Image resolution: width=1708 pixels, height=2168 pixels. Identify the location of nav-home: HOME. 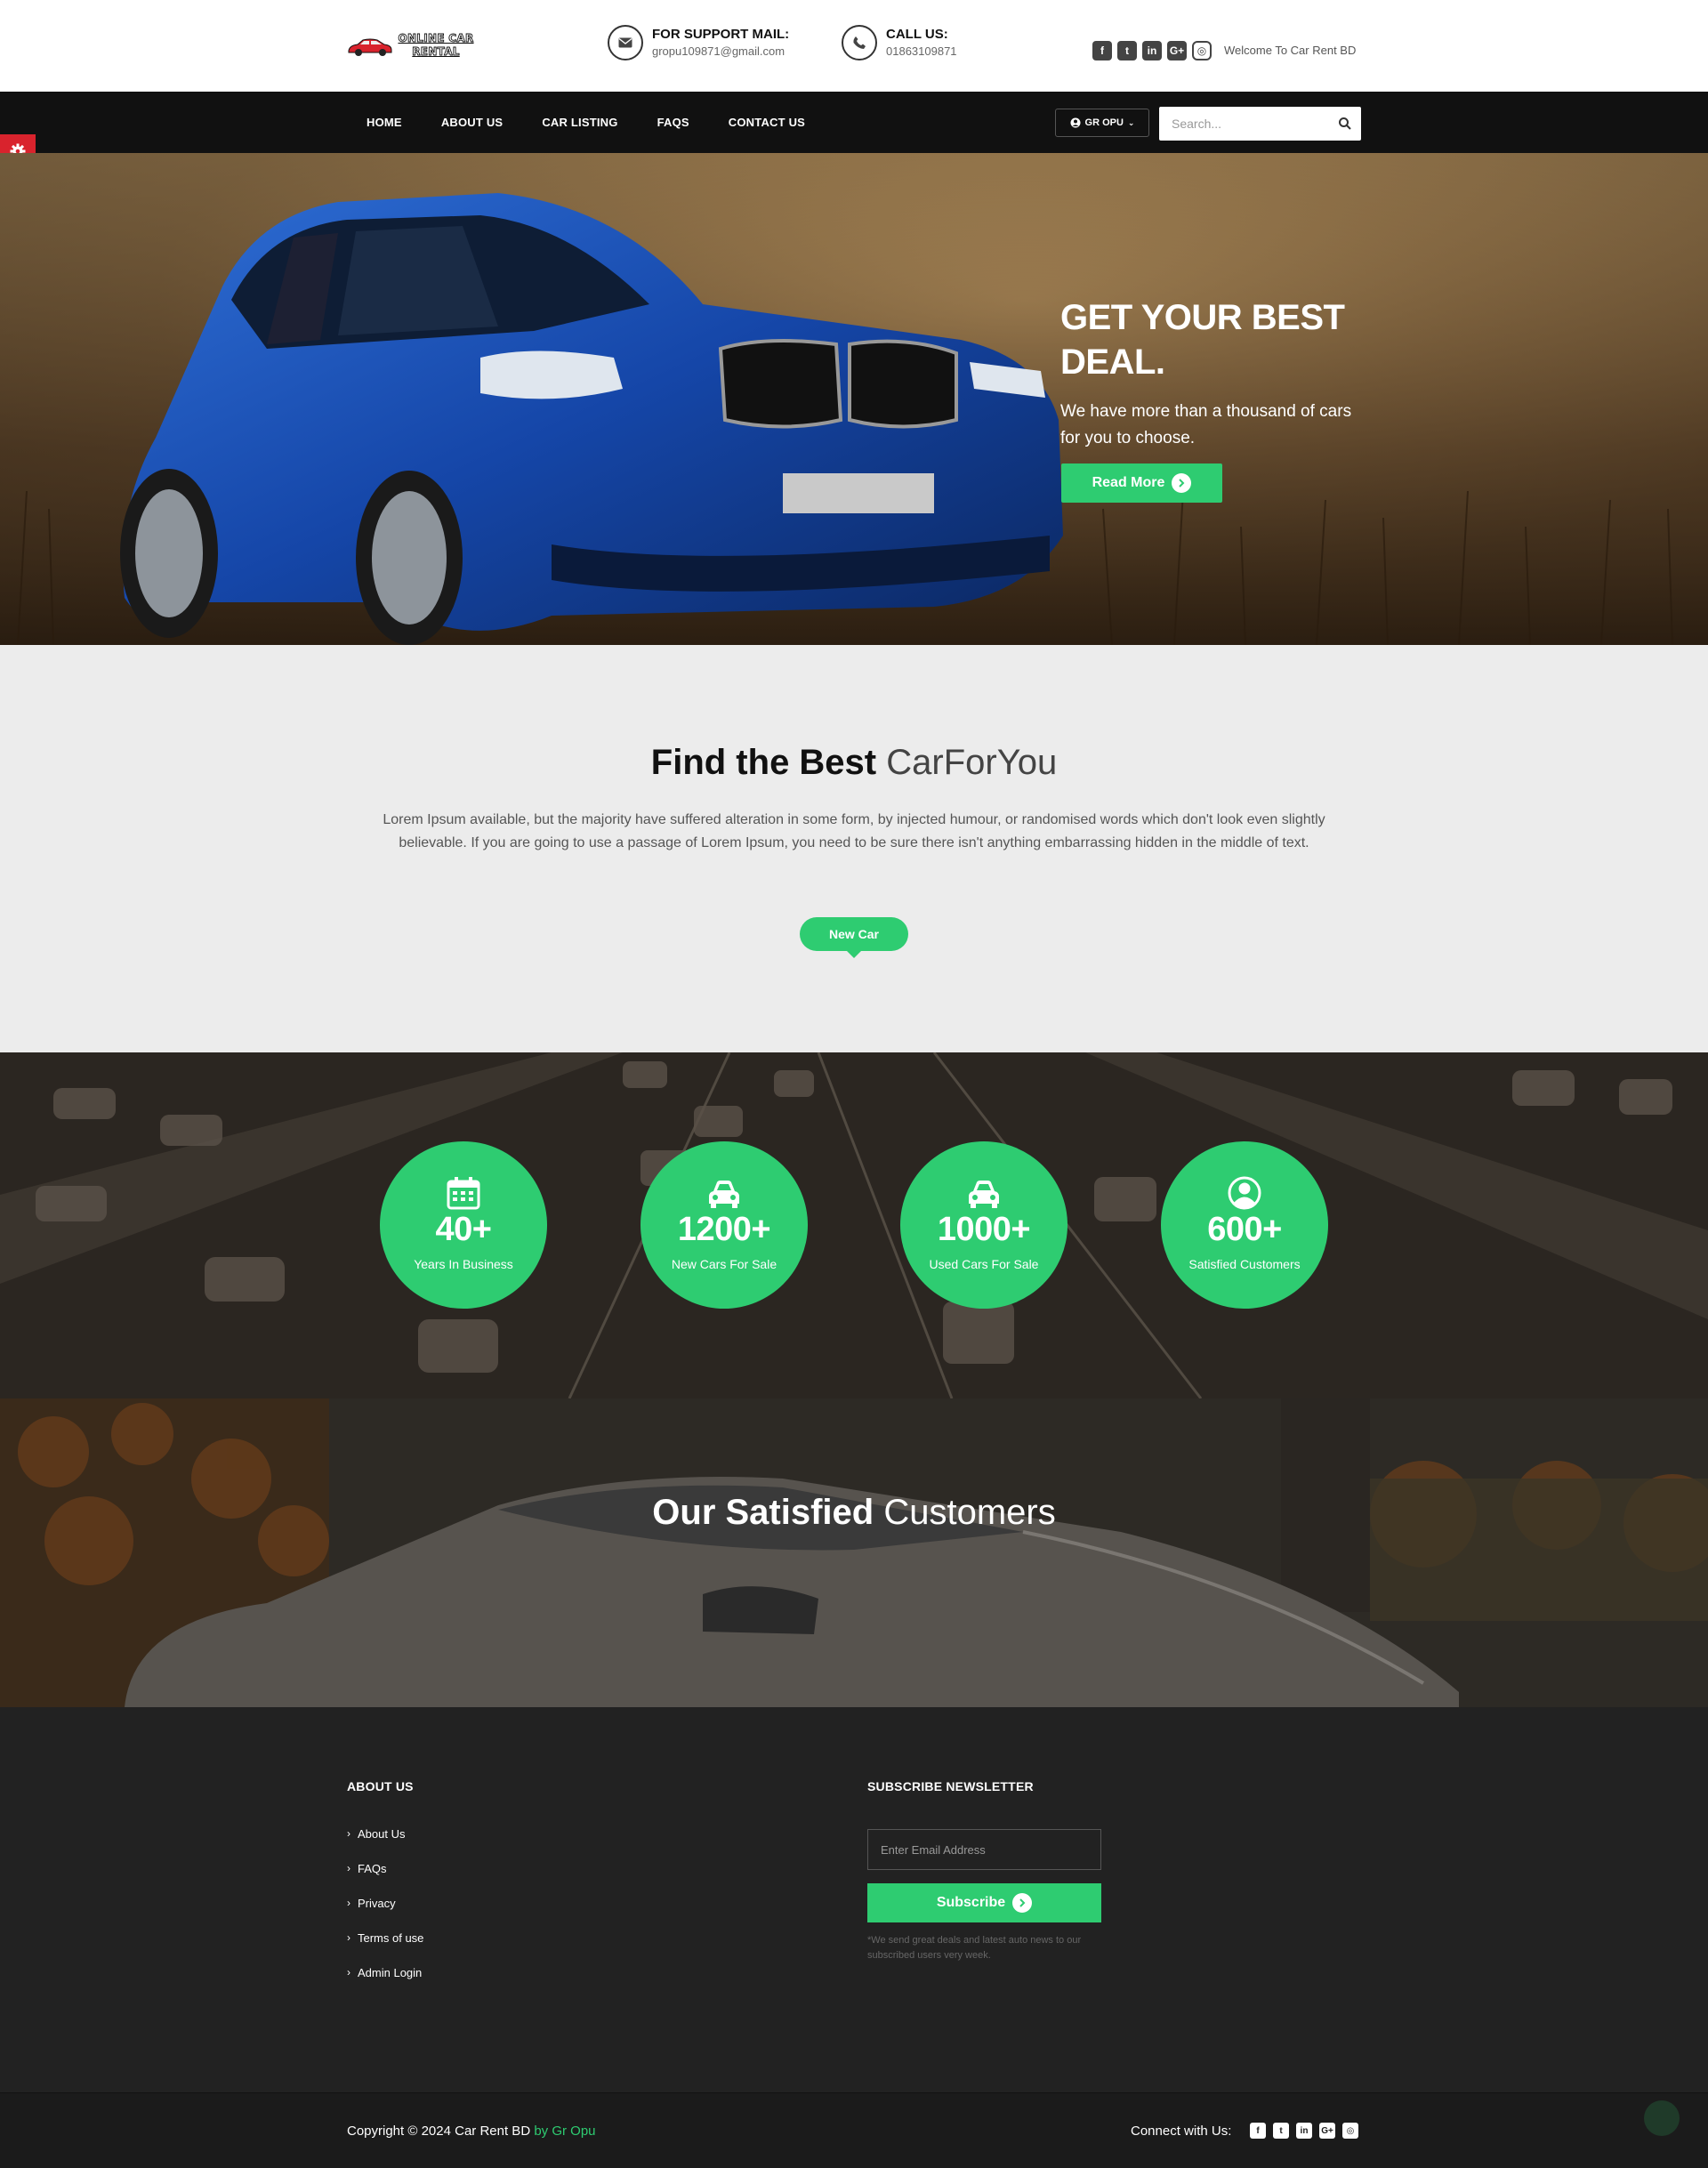
(384, 123).